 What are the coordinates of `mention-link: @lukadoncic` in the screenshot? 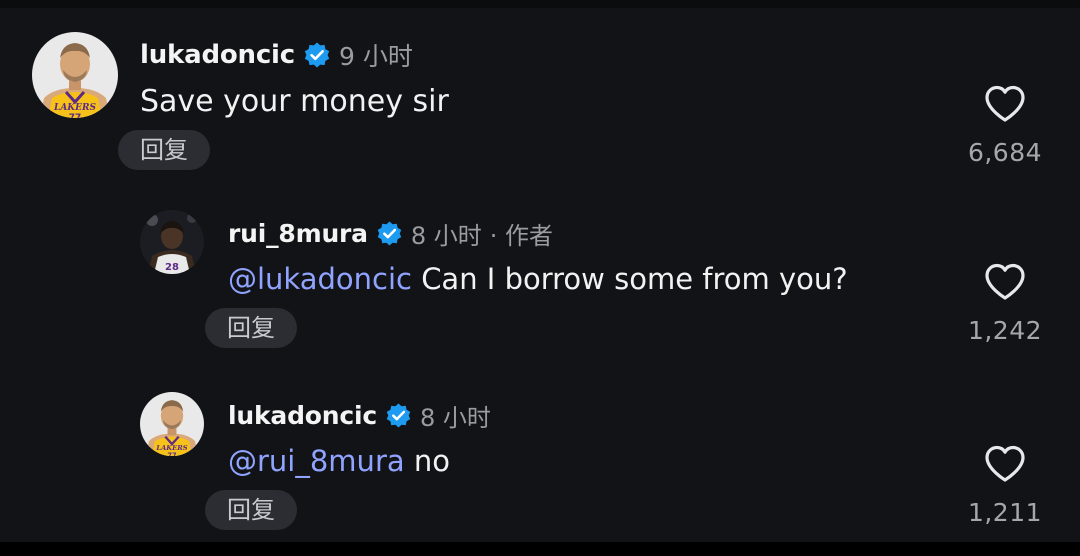 It's located at (320, 279).